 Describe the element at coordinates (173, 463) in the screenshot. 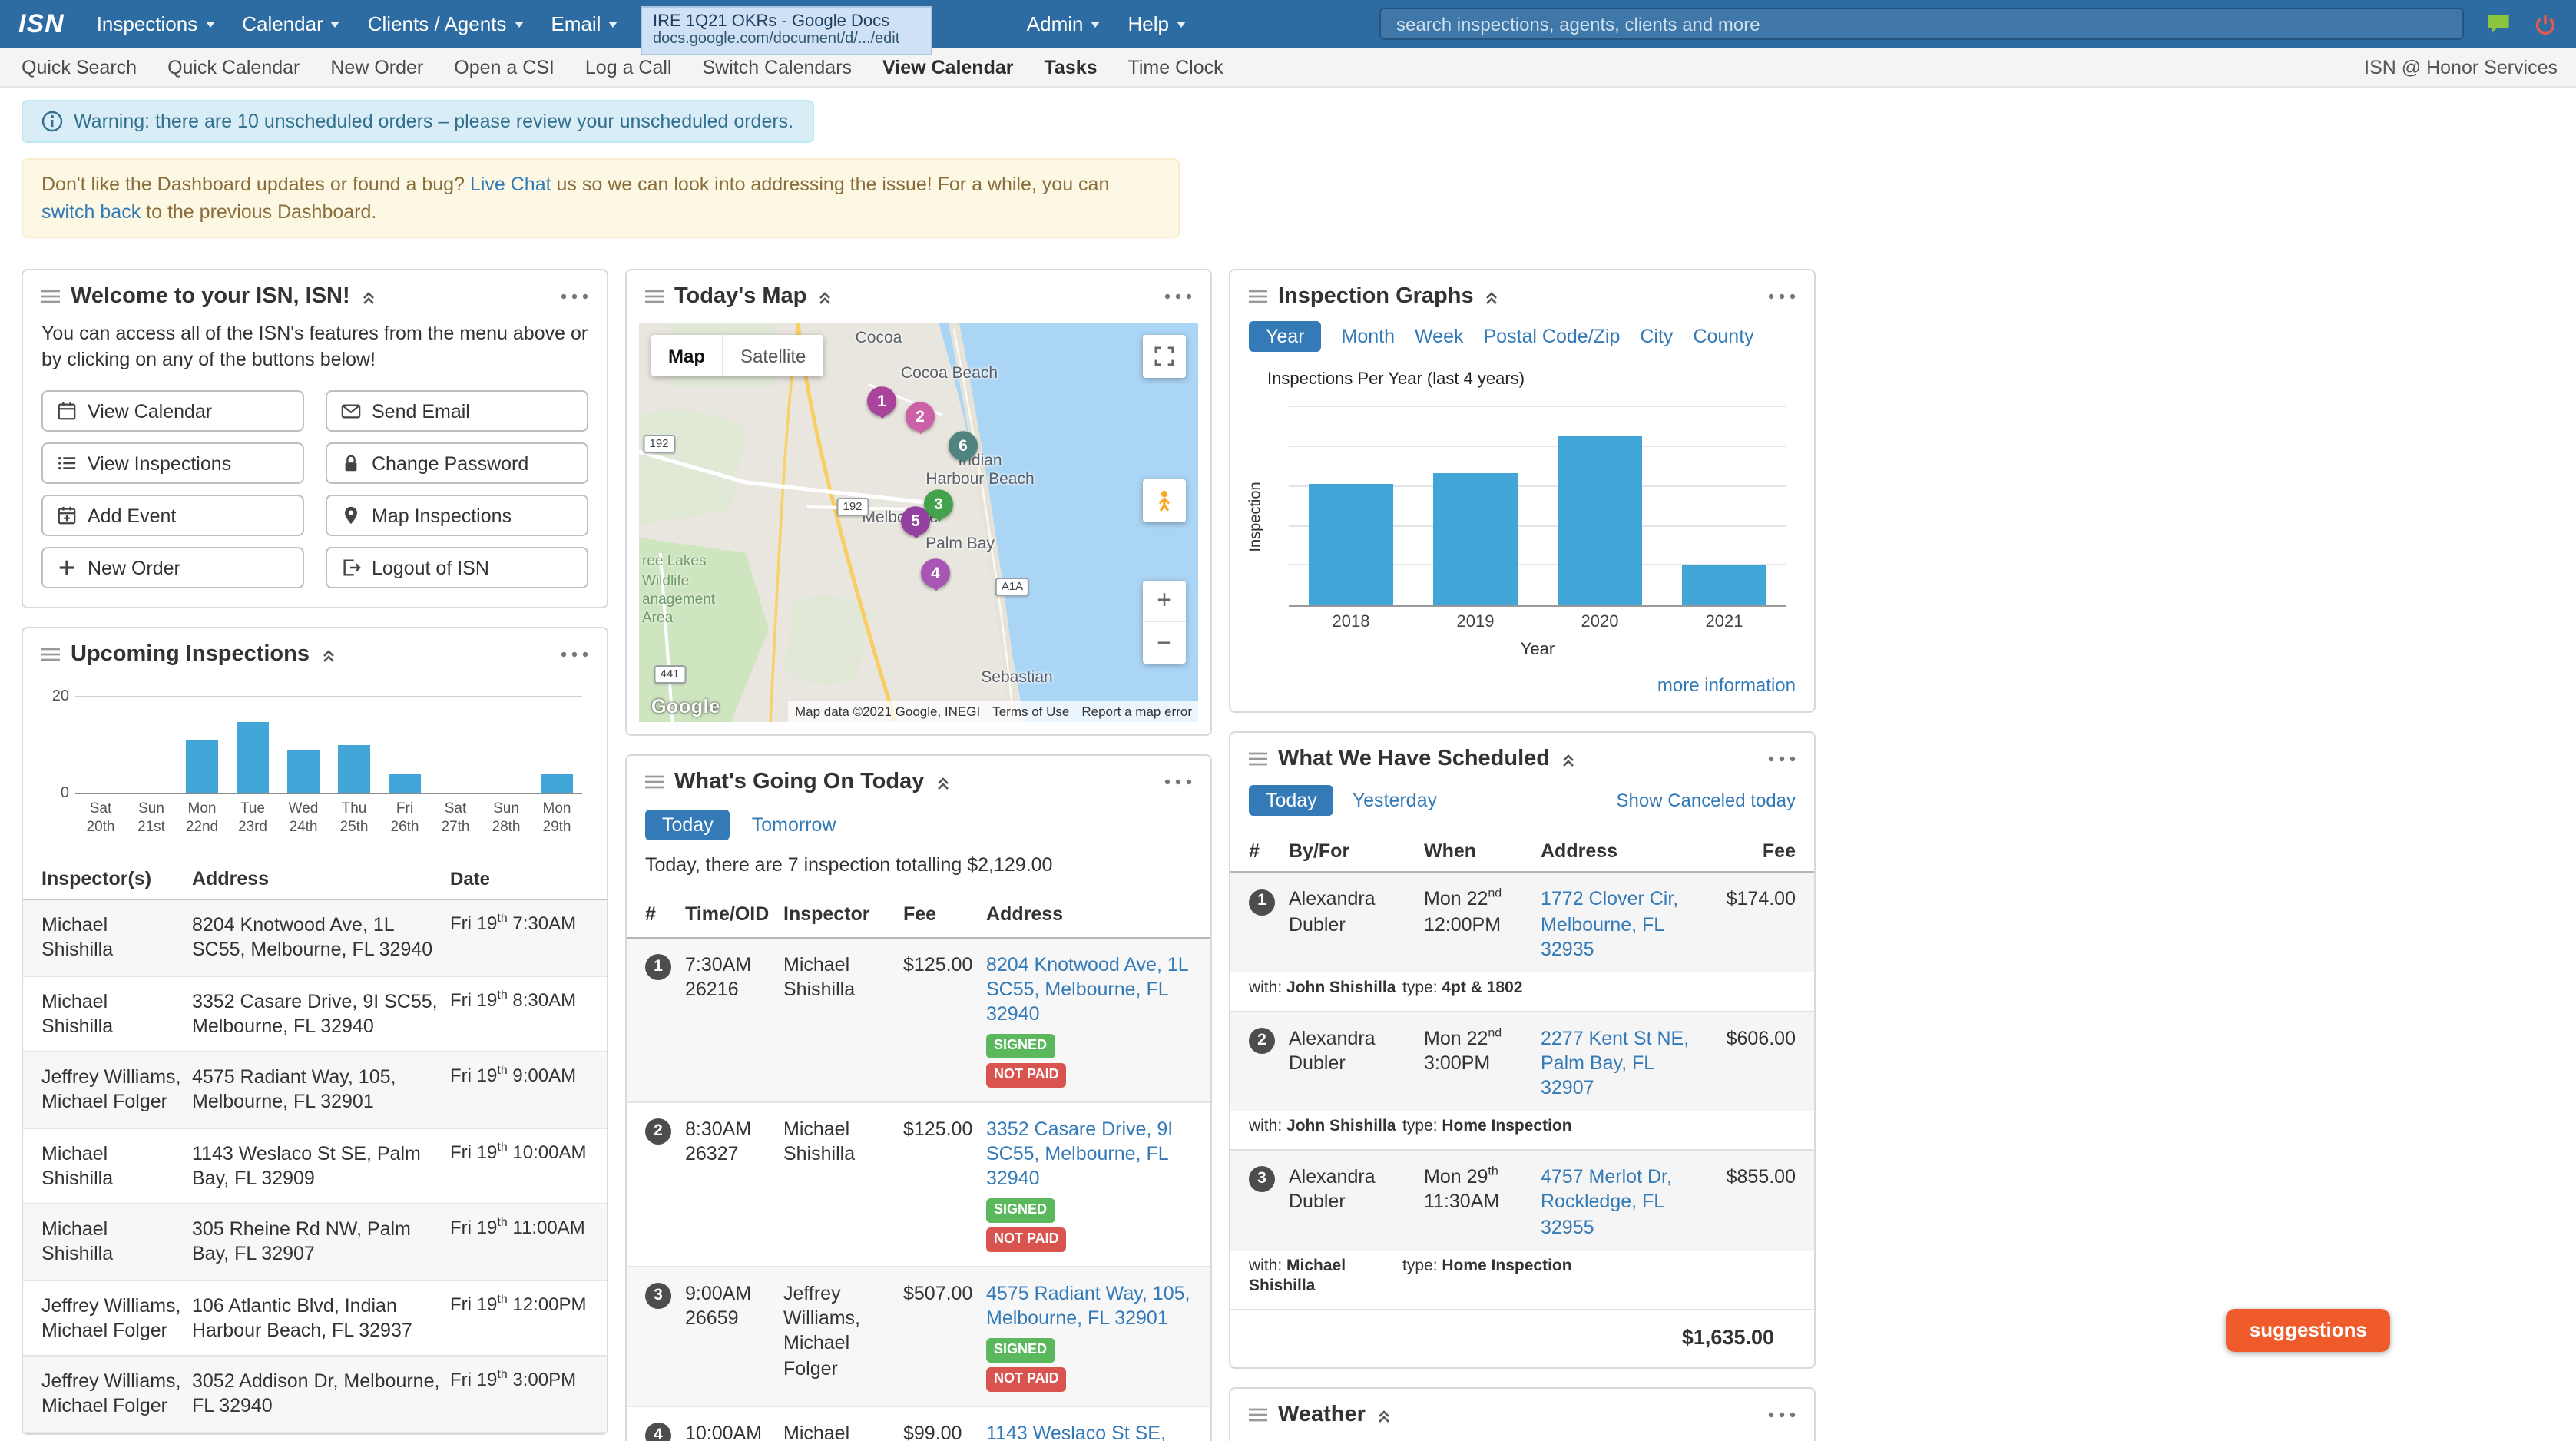

I see `view-inspections-button: View Inspections` at that location.